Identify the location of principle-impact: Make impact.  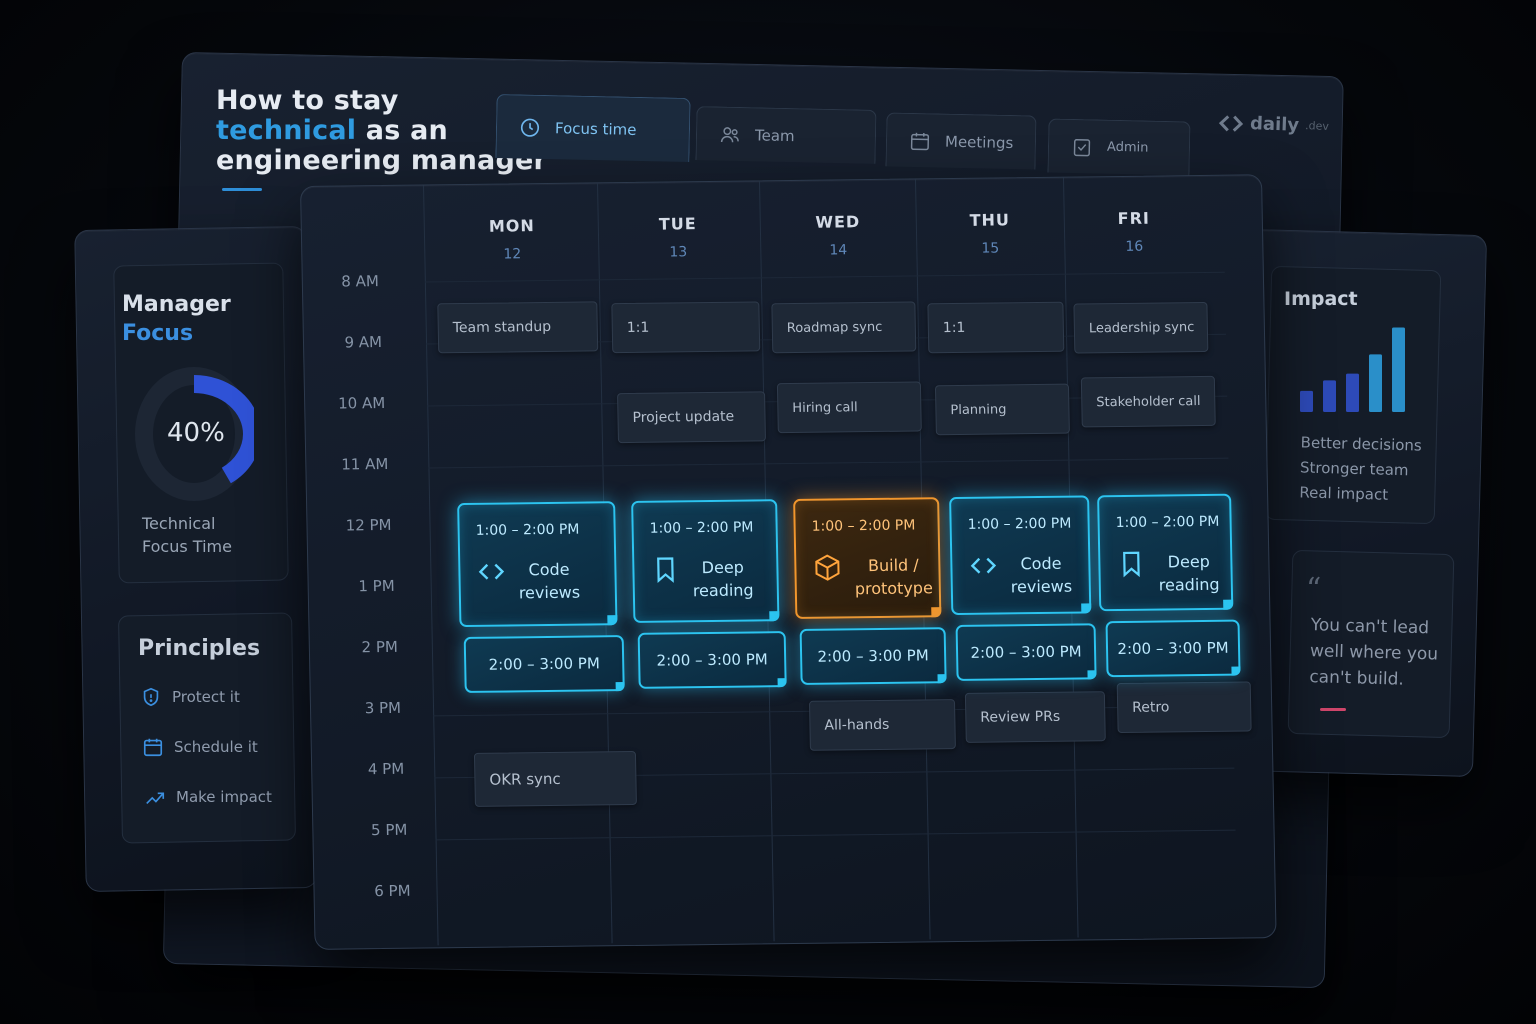
(208, 797).